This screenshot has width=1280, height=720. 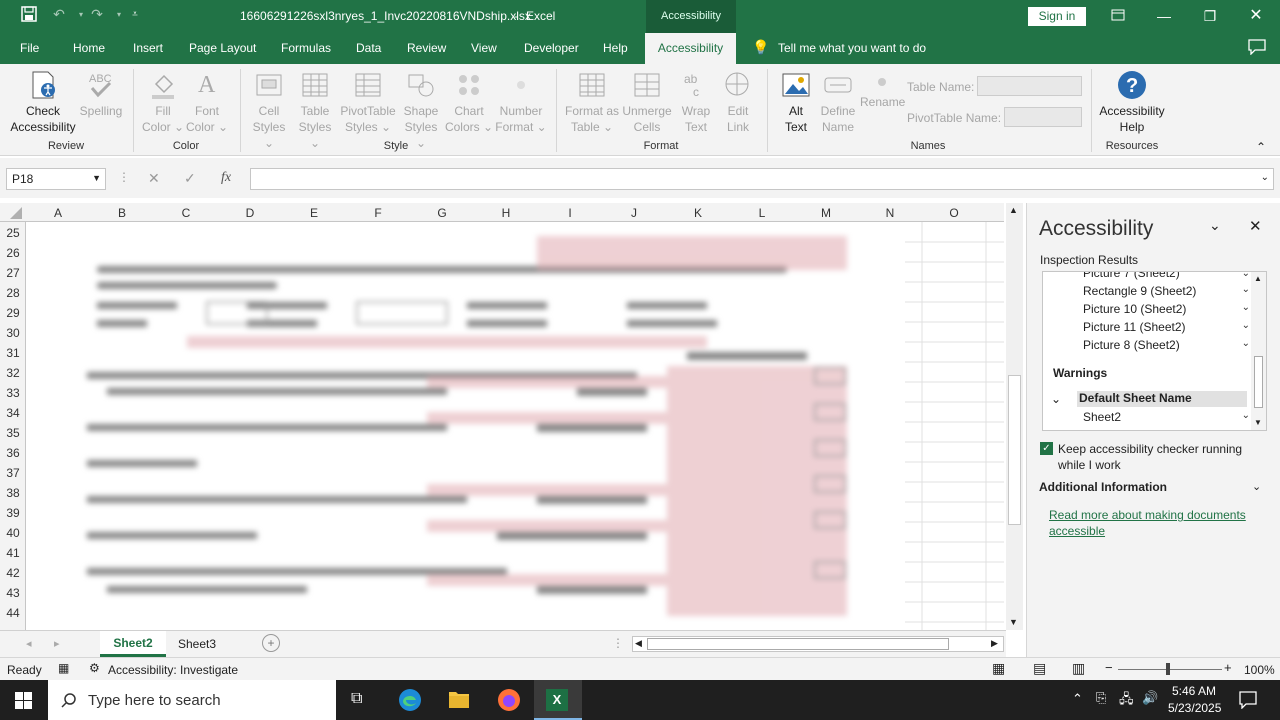 What do you see at coordinates (638, 643) in the screenshot?
I see `scroll-left-icon: ◀` at bounding box center [638, 643].